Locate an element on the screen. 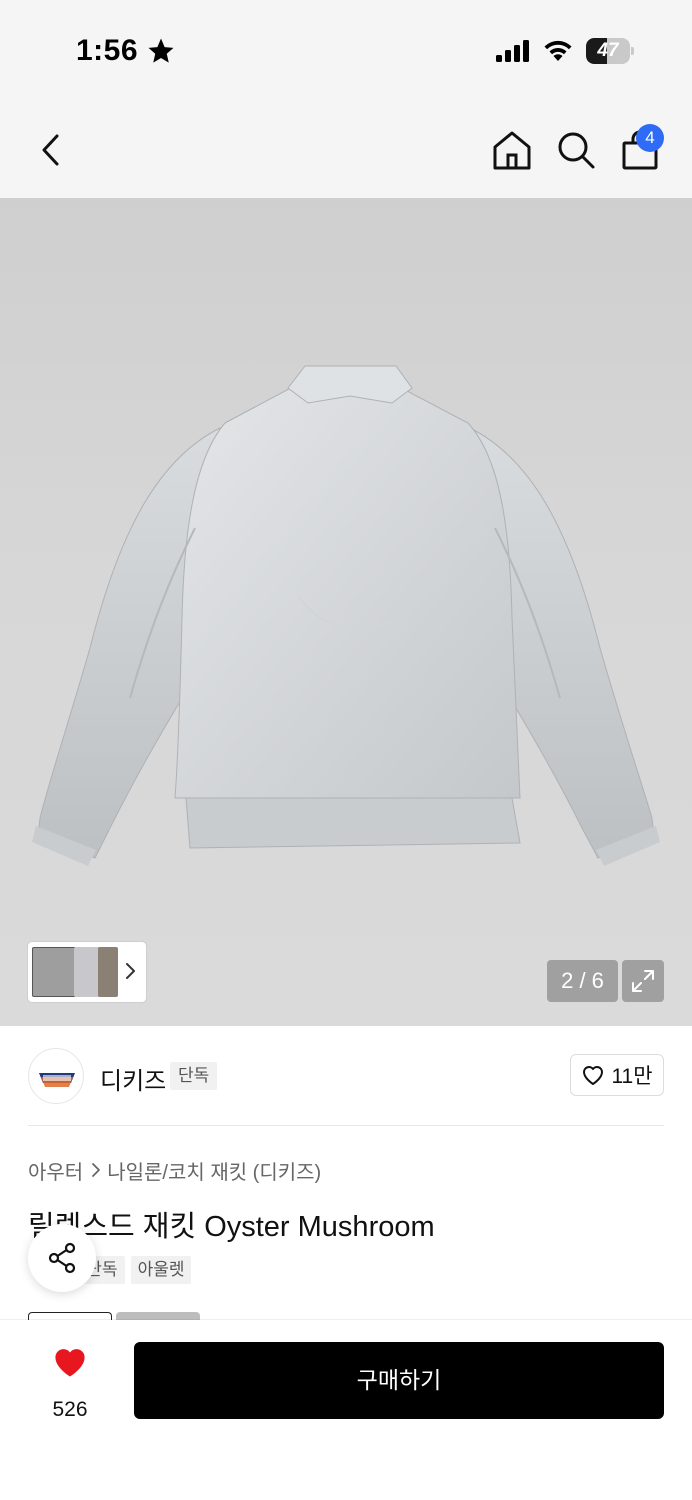 Image resolution: width=692 pixels, height=1500 pixels. buy-button: 구매하기 is located at coordinates (399, 1380).